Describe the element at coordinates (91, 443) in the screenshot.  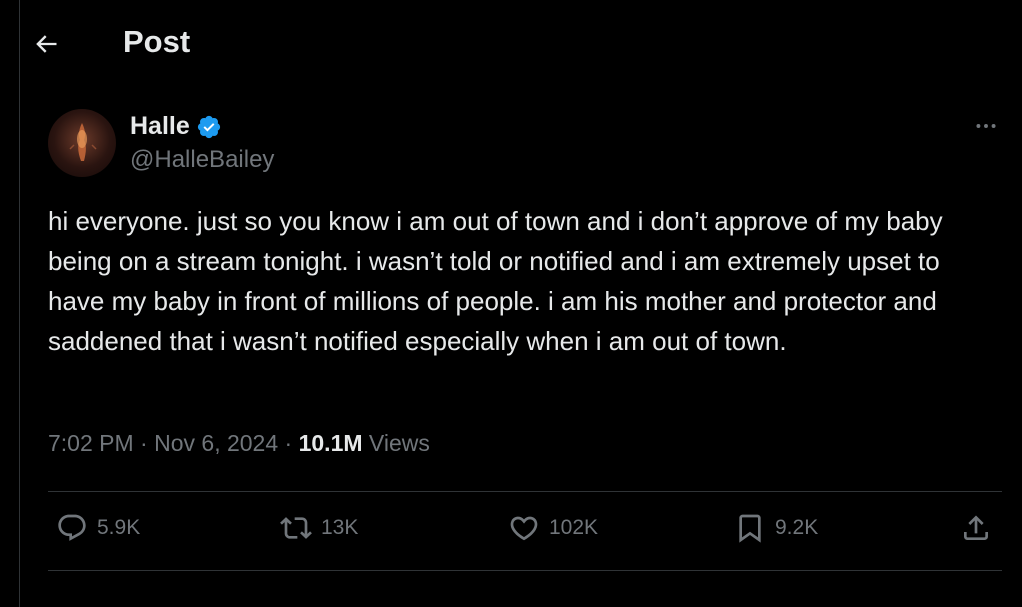
I see `tweet-time: 7:02 PM` at that location.